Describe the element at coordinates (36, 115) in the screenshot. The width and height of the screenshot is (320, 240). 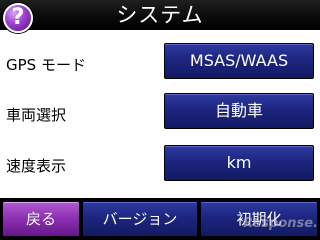
I see `vehicle-select-label: 車両選択` at that location.